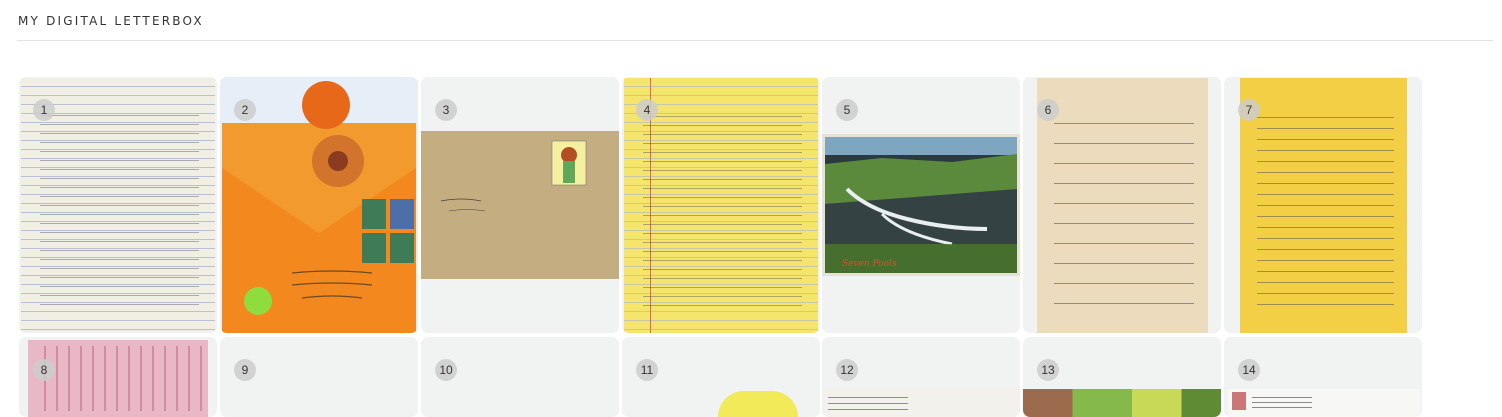 This screenshot has width=1502, height=417. Describe the element at coordinates (520, 377) in the screenshot. I see `letter-tile-10: 10` at that location.